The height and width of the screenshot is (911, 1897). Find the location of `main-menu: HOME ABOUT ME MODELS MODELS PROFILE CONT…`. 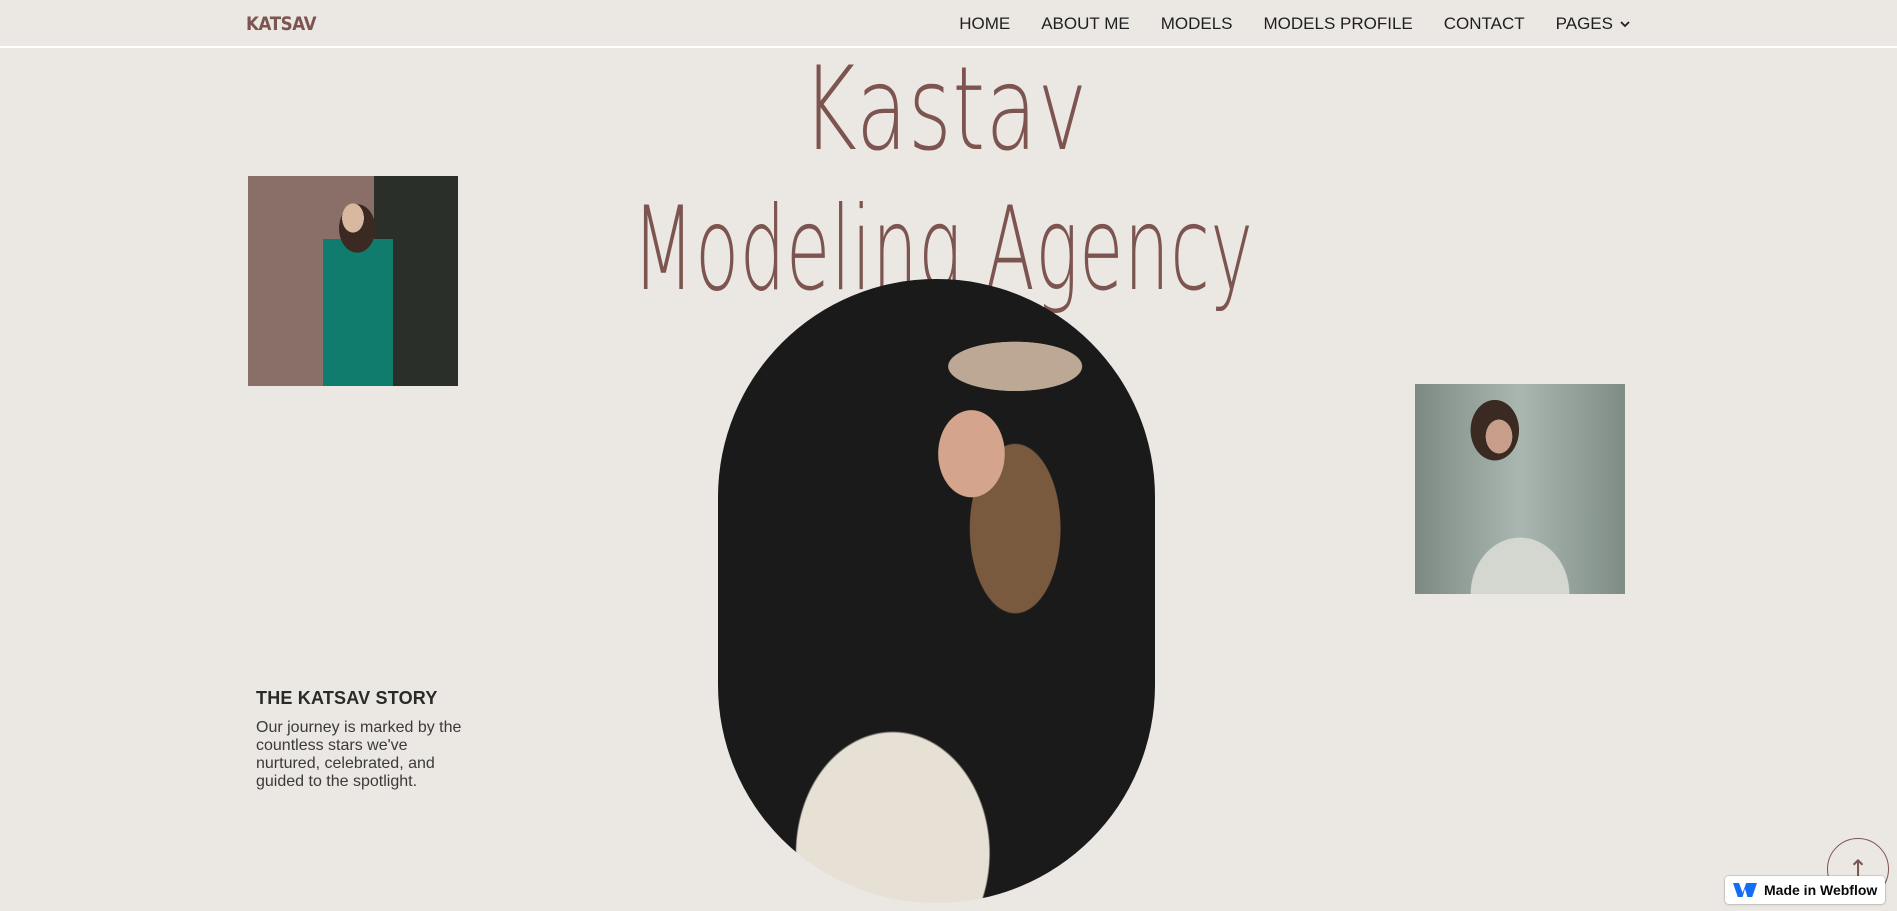

main-menu: HOME ABOUT ME MODELS MODELS PROFILE CONT… is located at coordinates (1294, 24).